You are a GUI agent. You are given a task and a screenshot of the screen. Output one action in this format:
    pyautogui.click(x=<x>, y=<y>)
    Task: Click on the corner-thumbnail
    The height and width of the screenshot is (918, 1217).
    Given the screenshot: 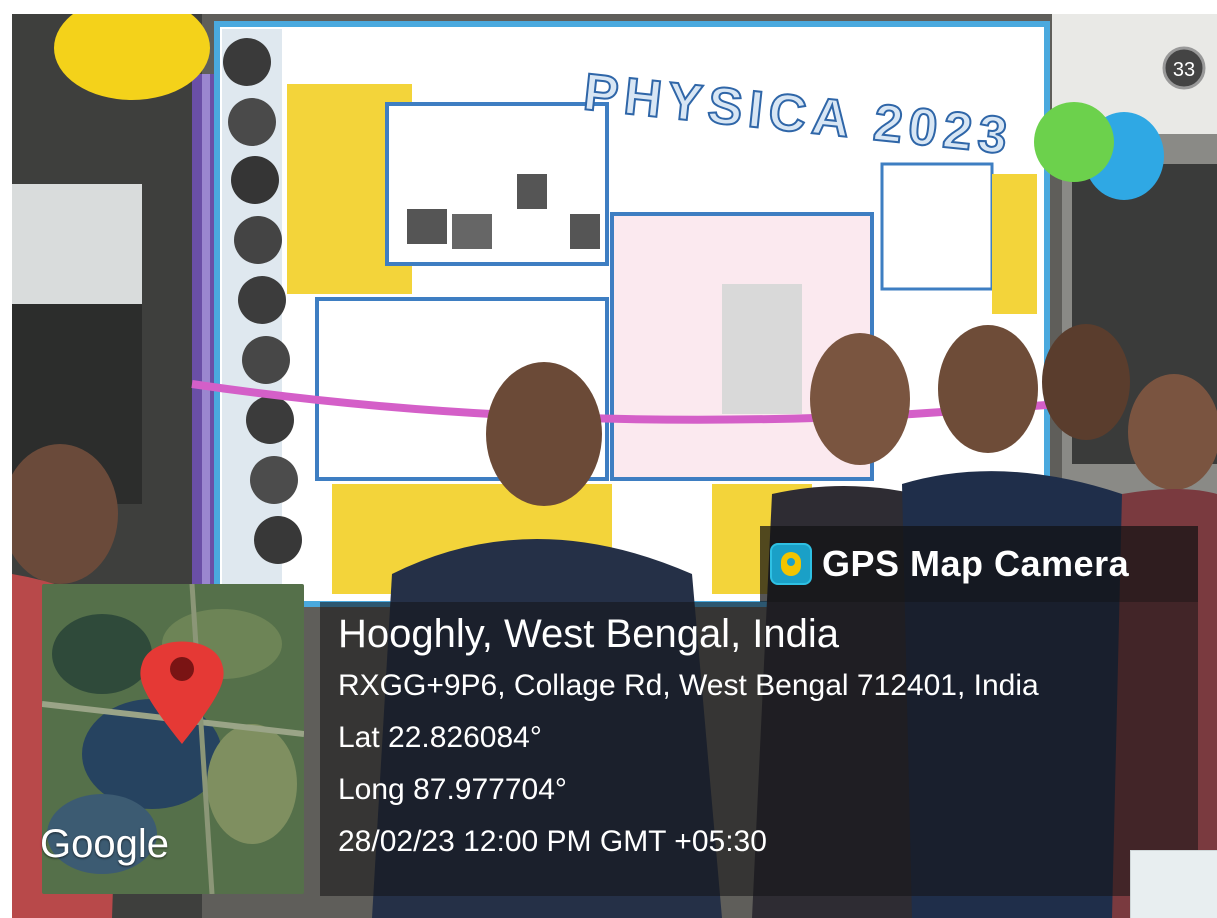 What is the action you would take?
    pyautogui.click(x=1173, y=884)
    